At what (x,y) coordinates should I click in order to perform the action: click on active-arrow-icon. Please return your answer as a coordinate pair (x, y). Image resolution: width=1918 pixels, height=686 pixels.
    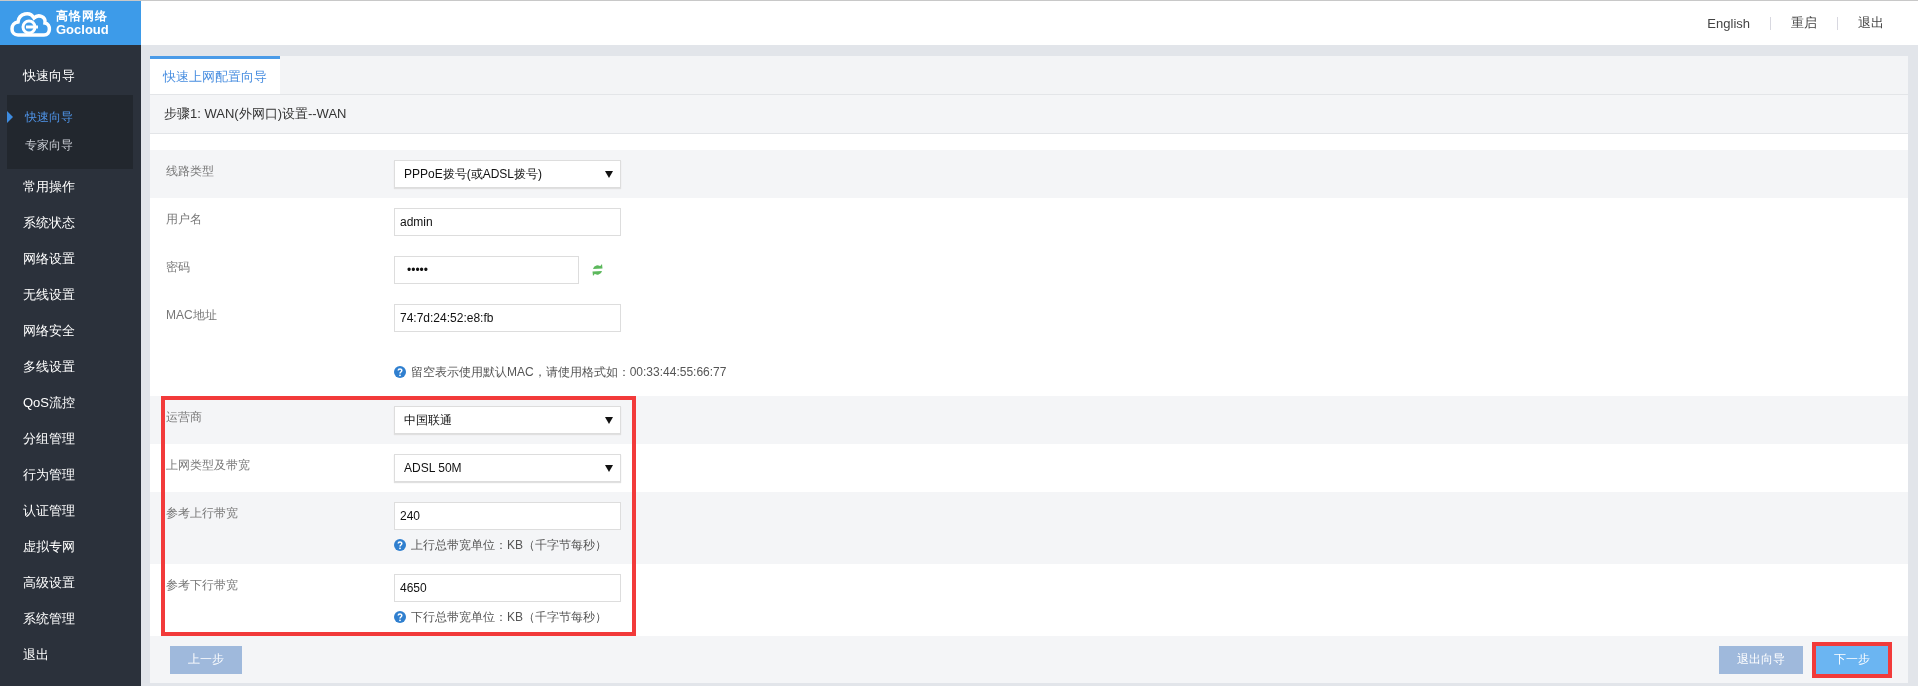
    Looking at the image, I should click on (10, 117).